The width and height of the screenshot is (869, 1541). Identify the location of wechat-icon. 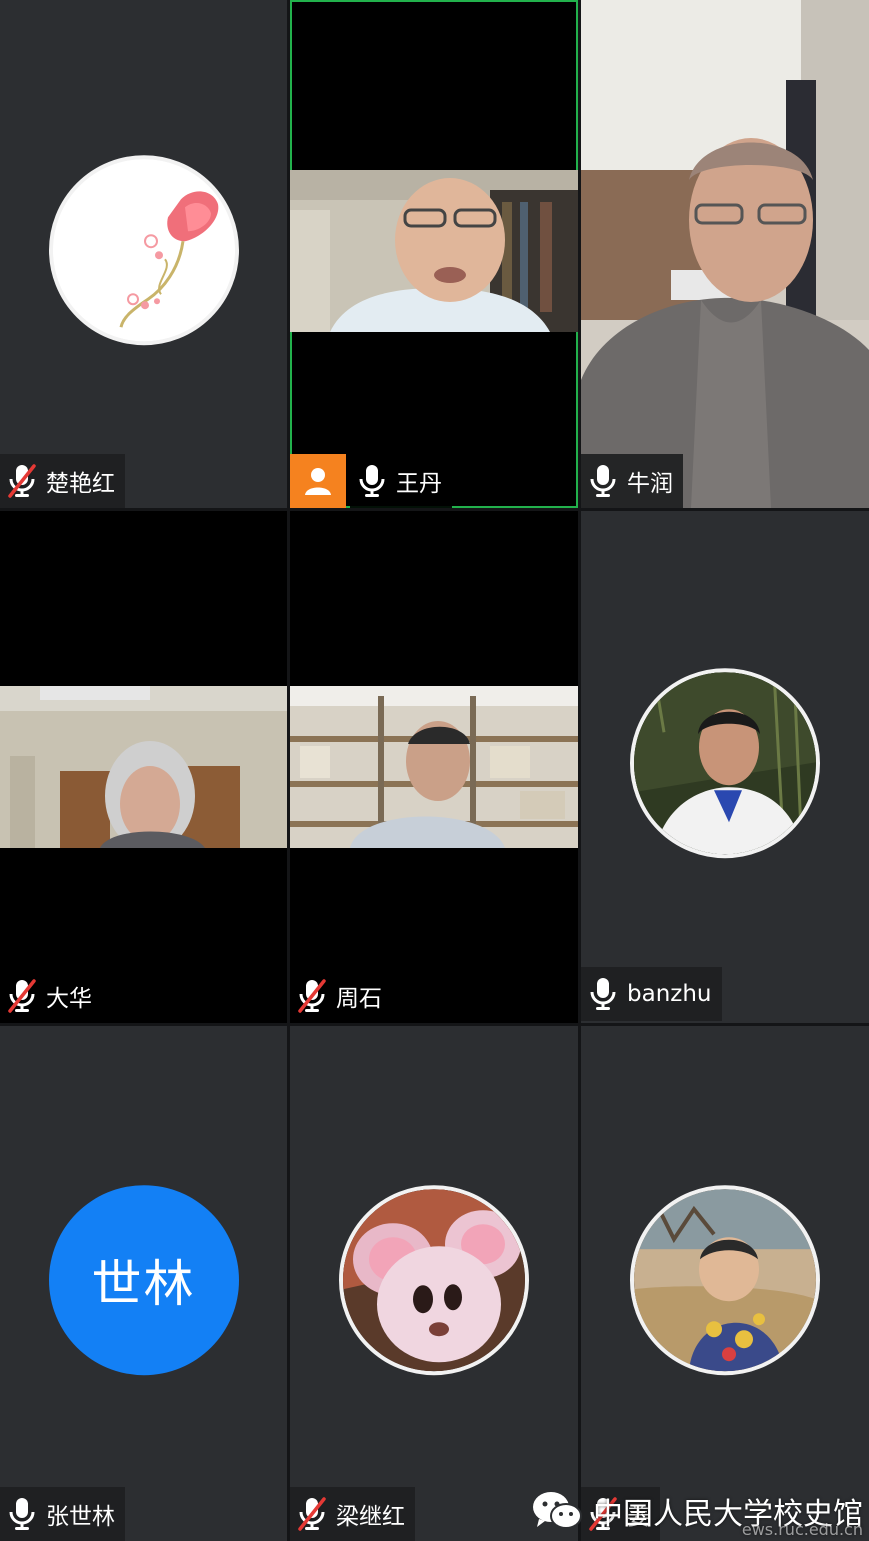
(557, 1510).